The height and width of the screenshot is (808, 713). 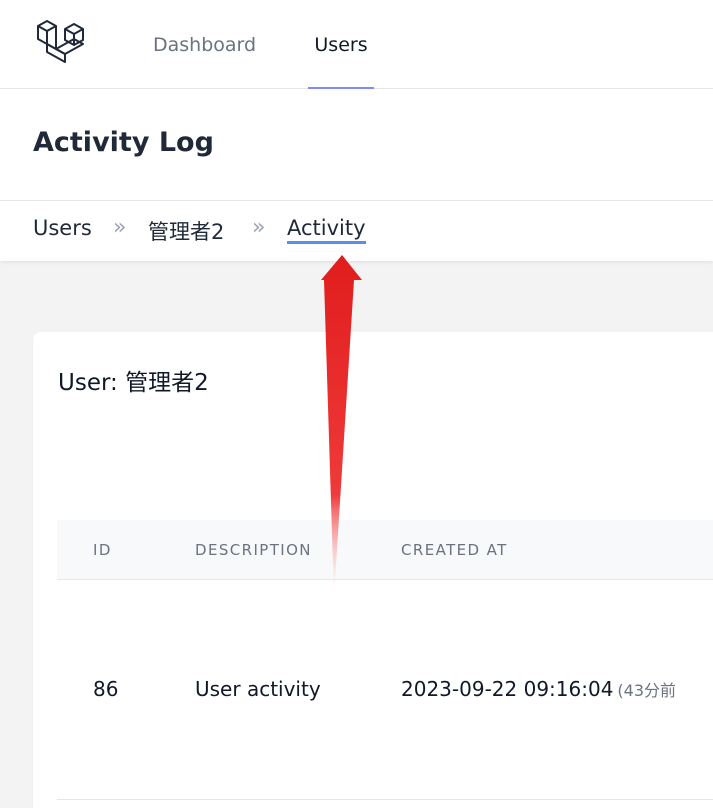 I want to click on top-navigation: Dashboard Users, so click(x=356, y=45).